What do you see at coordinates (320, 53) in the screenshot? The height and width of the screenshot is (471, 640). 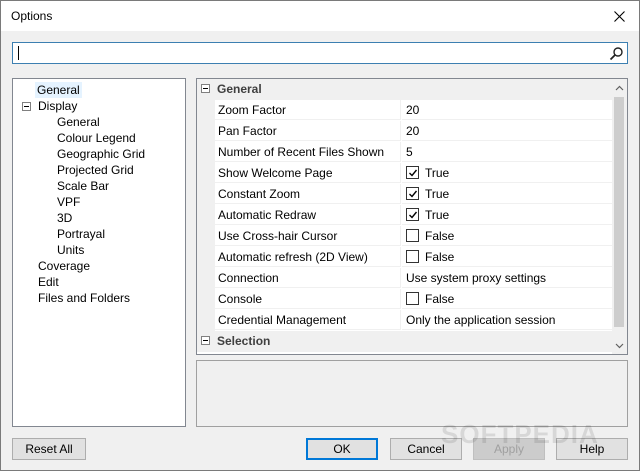 I see `search-input` at bounding box center [320, 53].